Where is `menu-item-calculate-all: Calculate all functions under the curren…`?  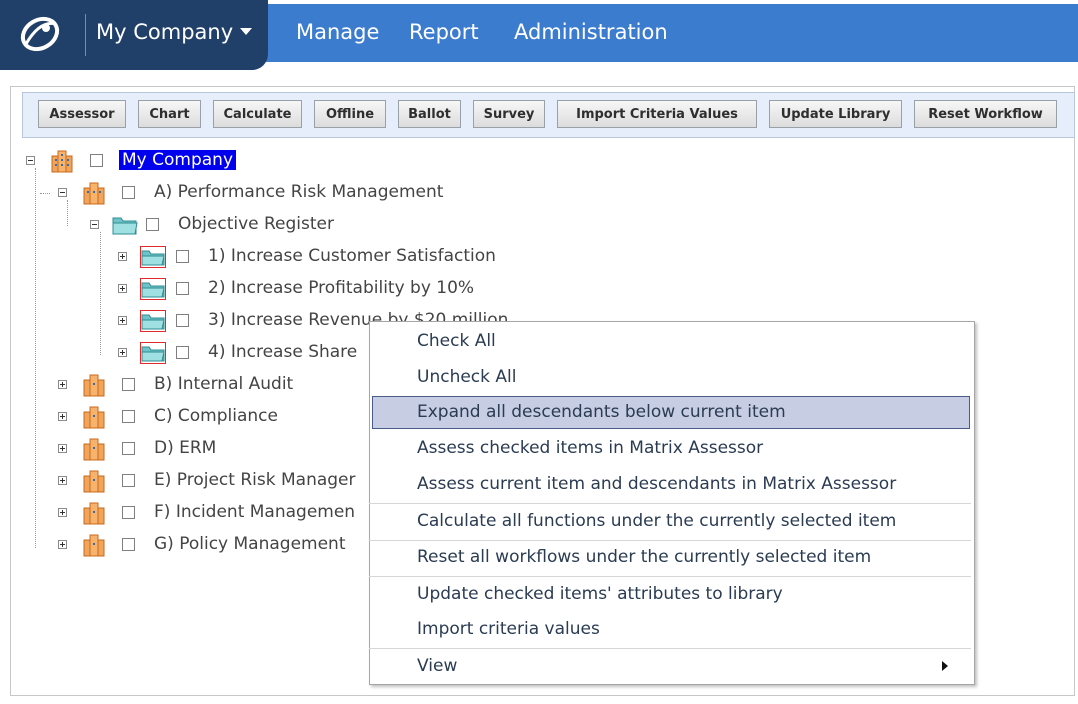
menu-item-calculate-all: Calculate all functions under the curren… is located at coordinates (656, 521).